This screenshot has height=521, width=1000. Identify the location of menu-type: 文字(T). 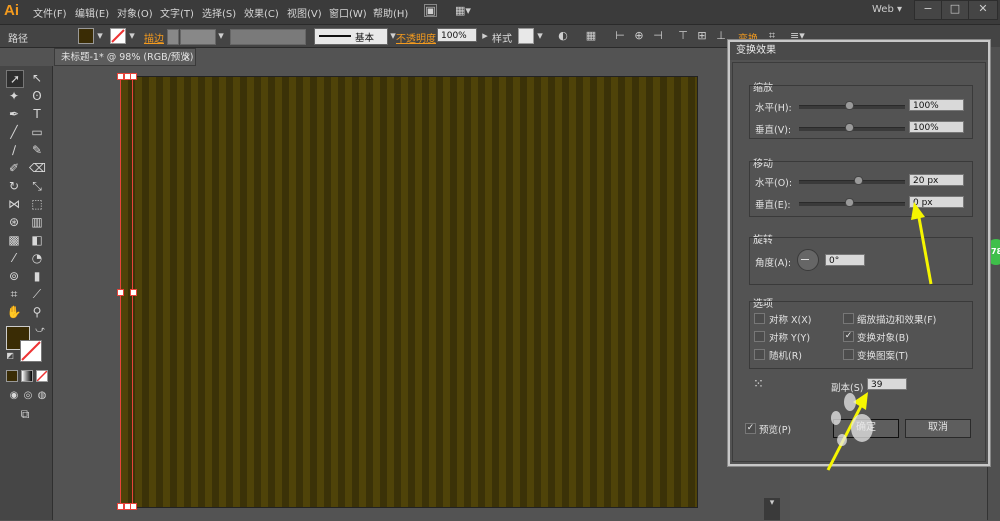
(177, 12).